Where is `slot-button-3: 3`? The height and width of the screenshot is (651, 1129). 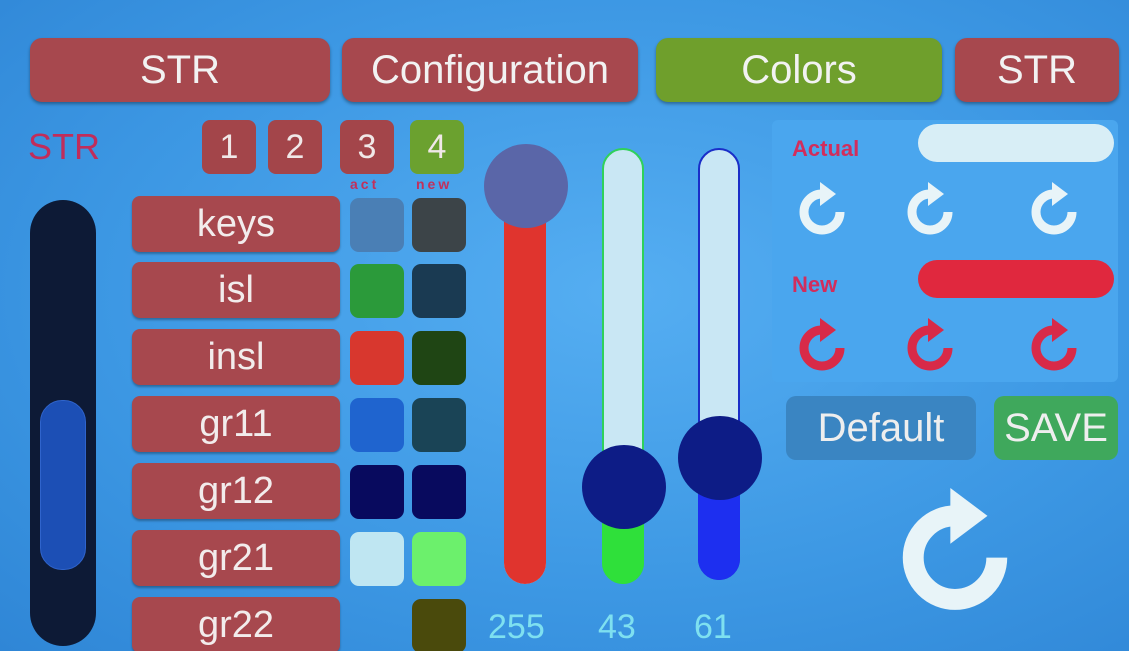
slot-button-3: 3 is located at coordinates (367, 147).